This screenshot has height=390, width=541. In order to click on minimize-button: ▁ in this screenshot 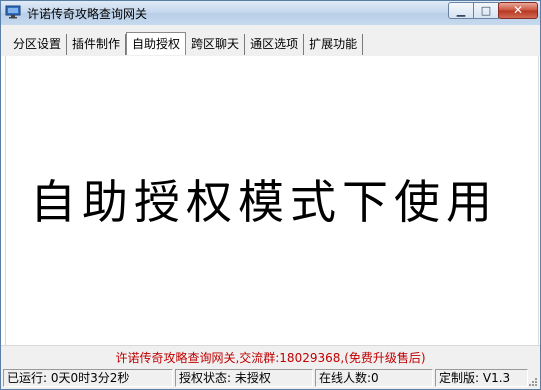, I will do `click(461, 10)`.